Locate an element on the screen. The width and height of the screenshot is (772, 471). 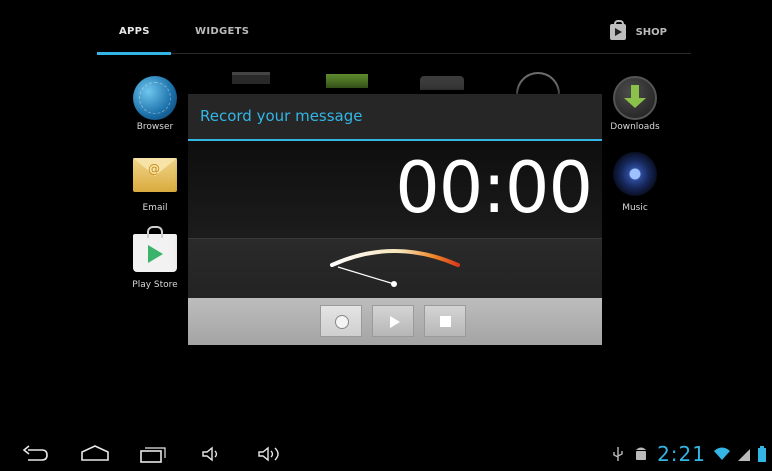
android-debug-icon is located at coordinates (641, 453).